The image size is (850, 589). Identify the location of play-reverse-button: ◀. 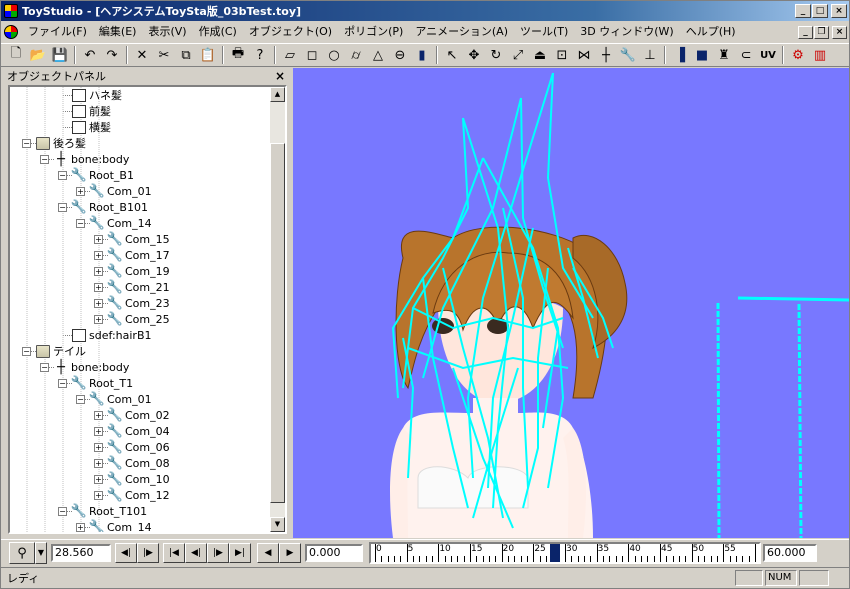
(268, 553).